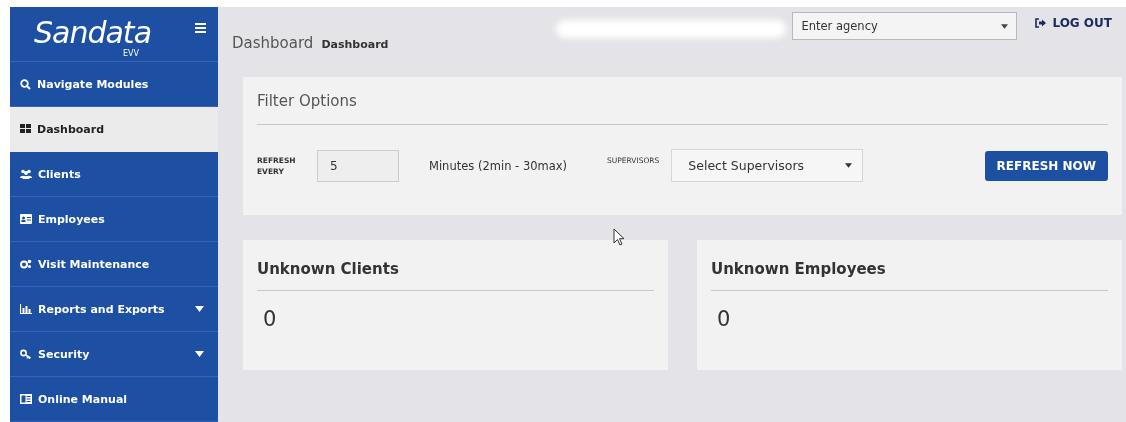 This screenshot has width=1126, height=422. What do you see at coordinates (200, 28) in the screenshot?
I see `menu-icon` at bounding box center [200, 28].